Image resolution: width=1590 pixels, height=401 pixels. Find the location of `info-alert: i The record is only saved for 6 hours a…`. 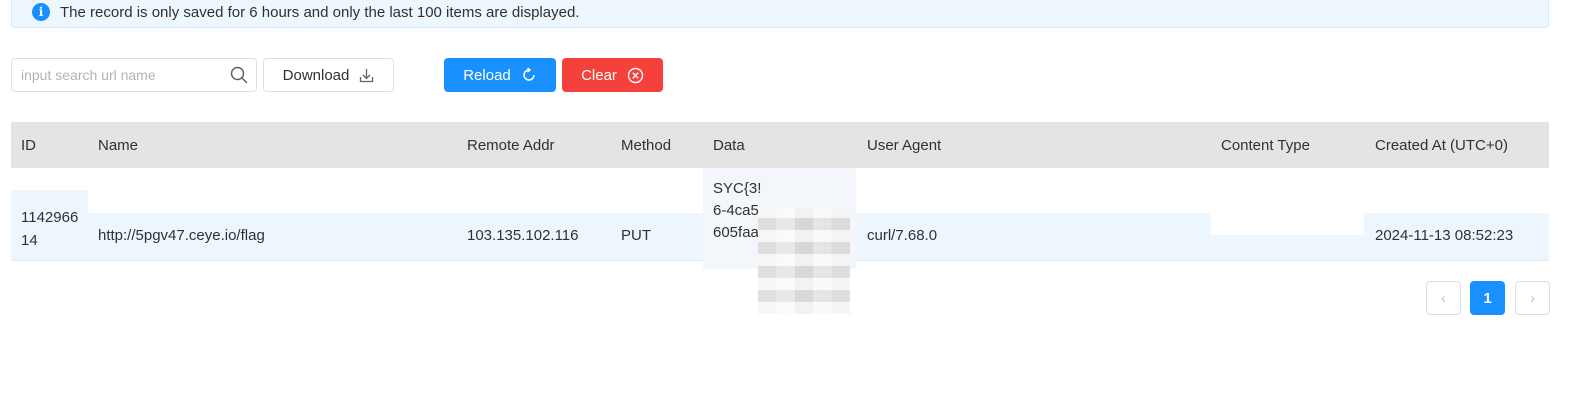

info-alert: i The record is only saved for 6 hours a… is located at coordinates (780, 14).